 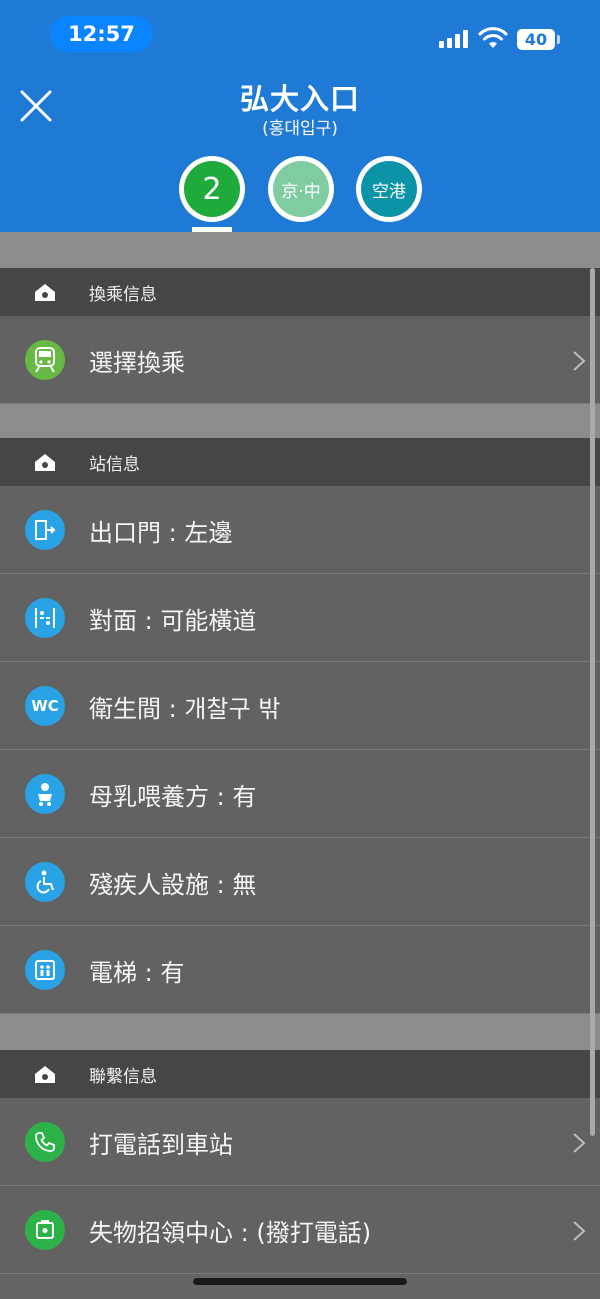 I want to click on lost-and-found-icon, so click(x=45, y=1230).